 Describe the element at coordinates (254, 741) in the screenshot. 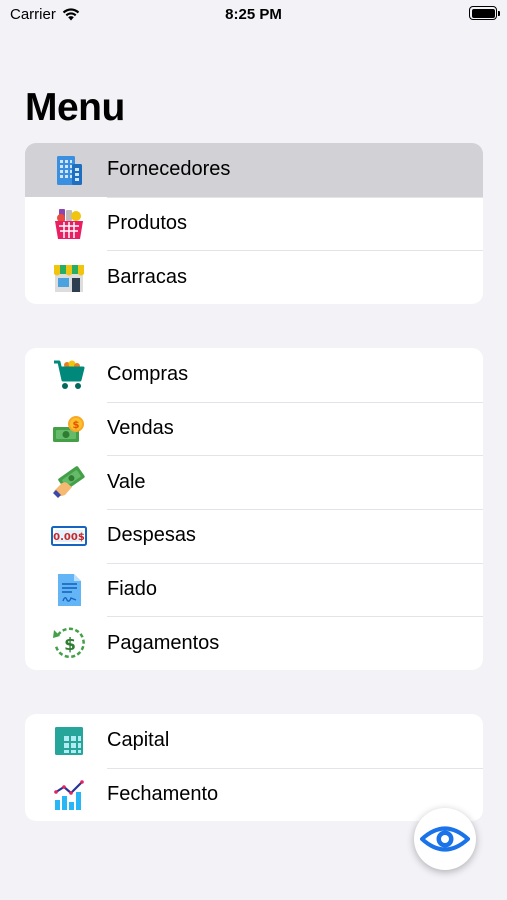

I see `menu-item-capital: Capital` at that location.